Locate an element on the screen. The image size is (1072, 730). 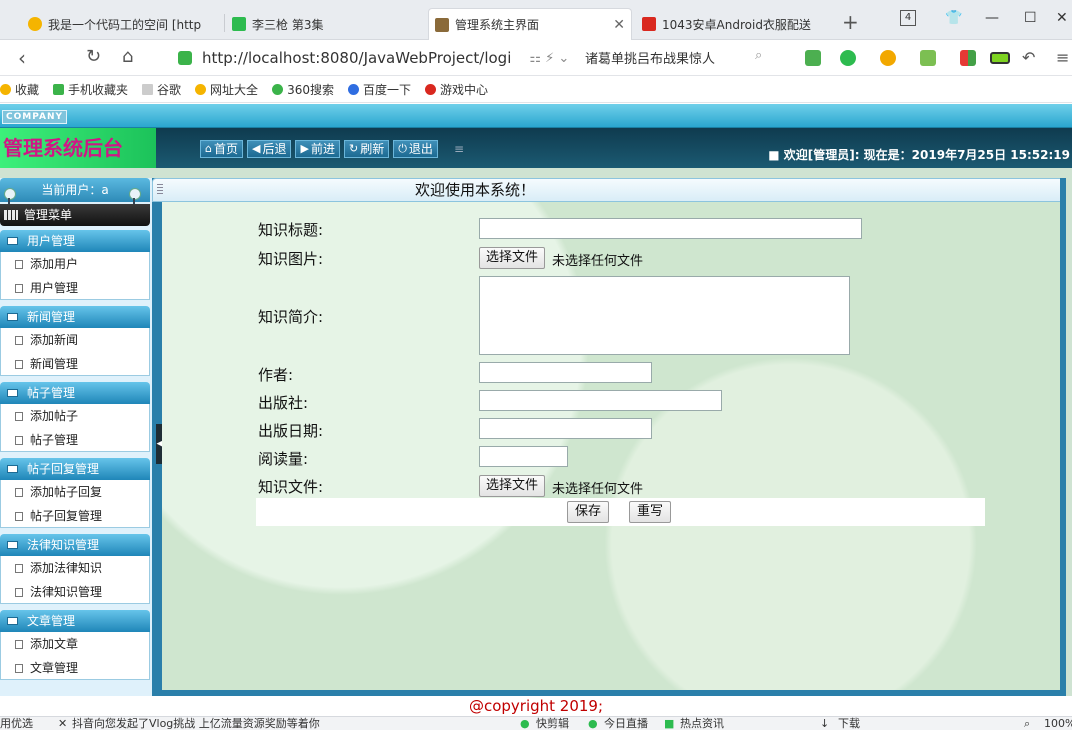
apps-icon is located at coordinates (968, 58).